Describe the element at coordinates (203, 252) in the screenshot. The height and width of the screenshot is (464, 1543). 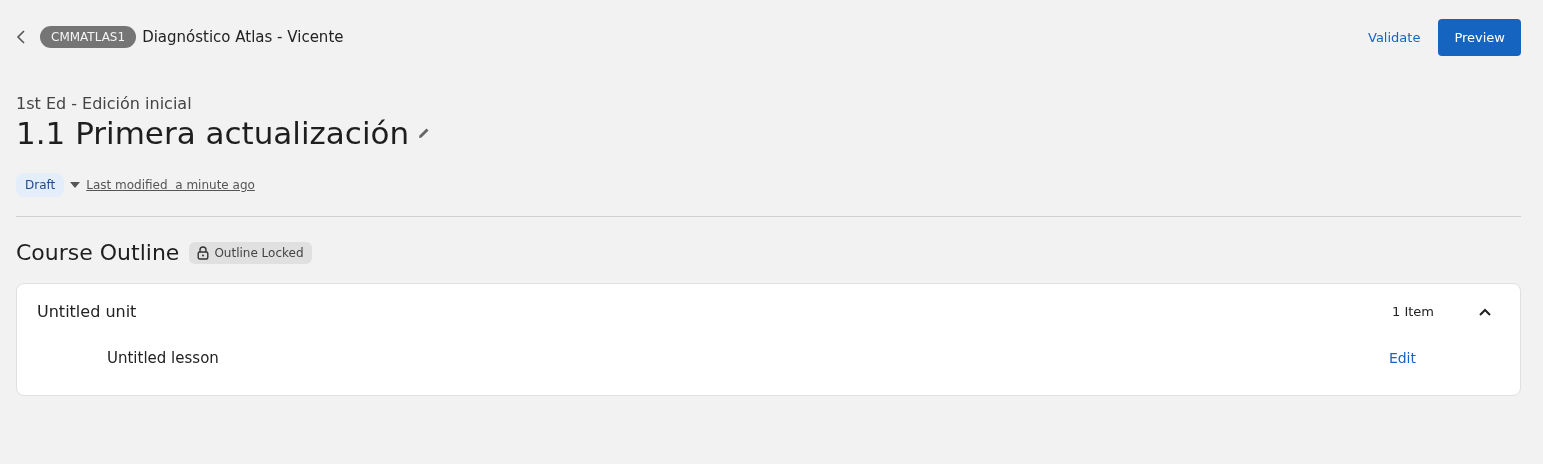
I see `lock-icon` at that location.